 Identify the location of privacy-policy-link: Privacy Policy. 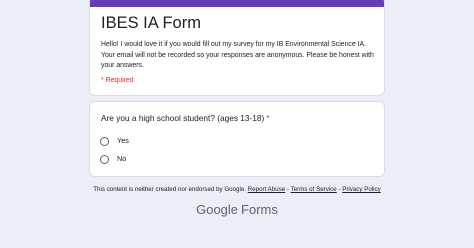
(361, 189).